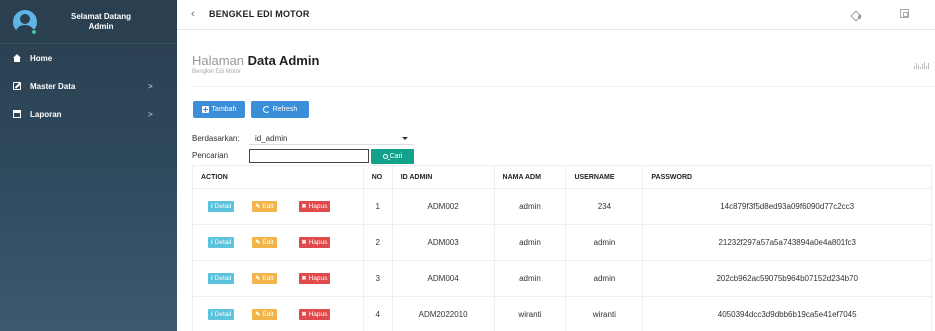  I want to click on cell-id-admin: ADM2022010, so click(443, 313).